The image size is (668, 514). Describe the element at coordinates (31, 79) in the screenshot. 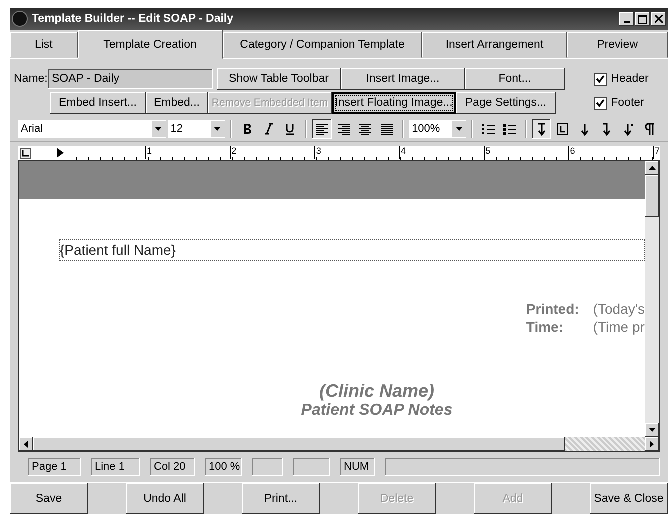

I see `name-label: Name:` at that location.